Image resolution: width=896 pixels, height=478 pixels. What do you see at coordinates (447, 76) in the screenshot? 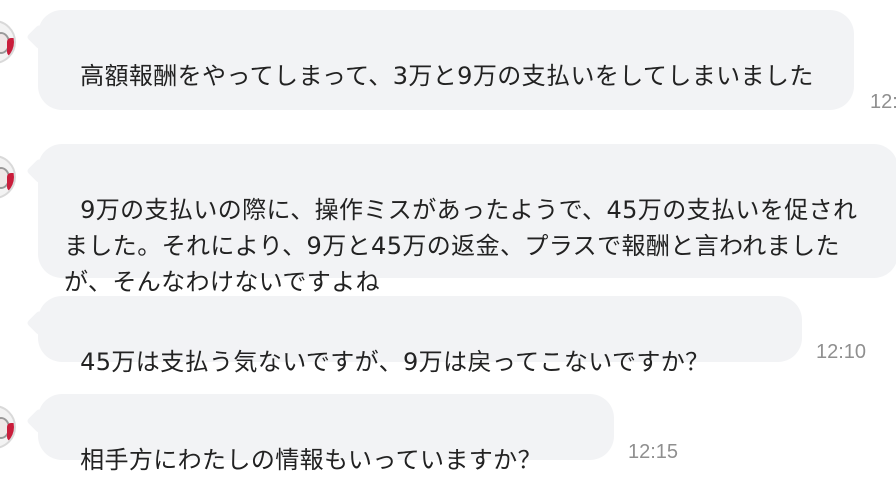
I see `message-text: 高額報酬をやってしまって、3万と9万の支払いをしてしまいました` at bounding box center [447, 76].